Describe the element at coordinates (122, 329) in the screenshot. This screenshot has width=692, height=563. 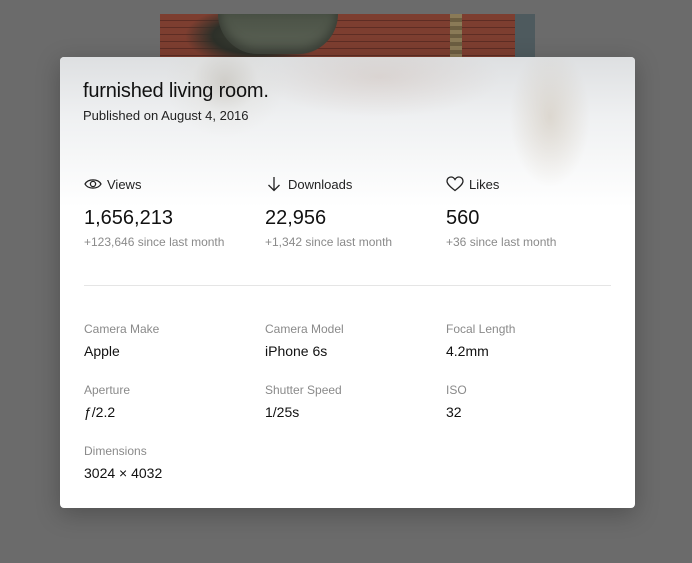
I see `exif-label: Camera Make` at that location.